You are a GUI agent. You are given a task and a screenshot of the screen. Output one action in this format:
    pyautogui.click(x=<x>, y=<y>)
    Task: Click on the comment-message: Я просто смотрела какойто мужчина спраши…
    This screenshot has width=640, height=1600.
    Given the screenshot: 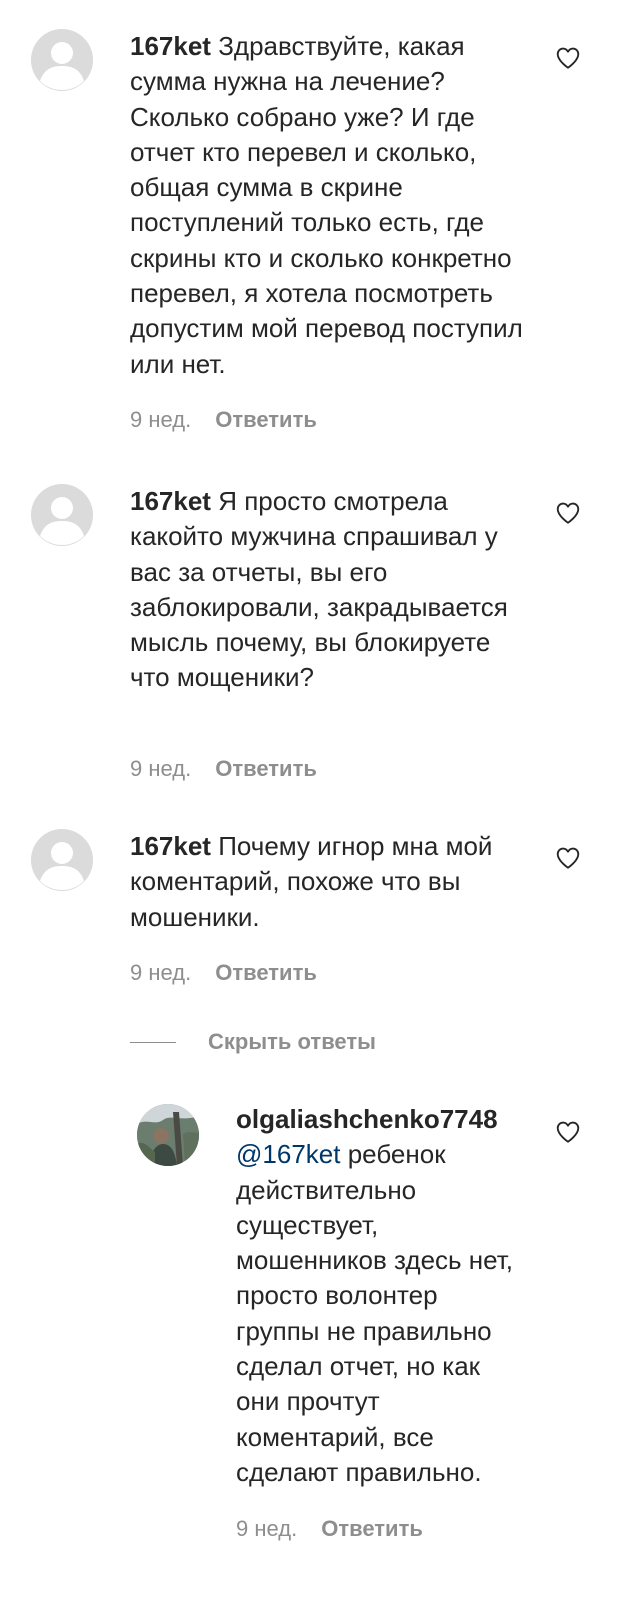 What is the action you would take?
    pyautogui.click(x=319, y=589)
    